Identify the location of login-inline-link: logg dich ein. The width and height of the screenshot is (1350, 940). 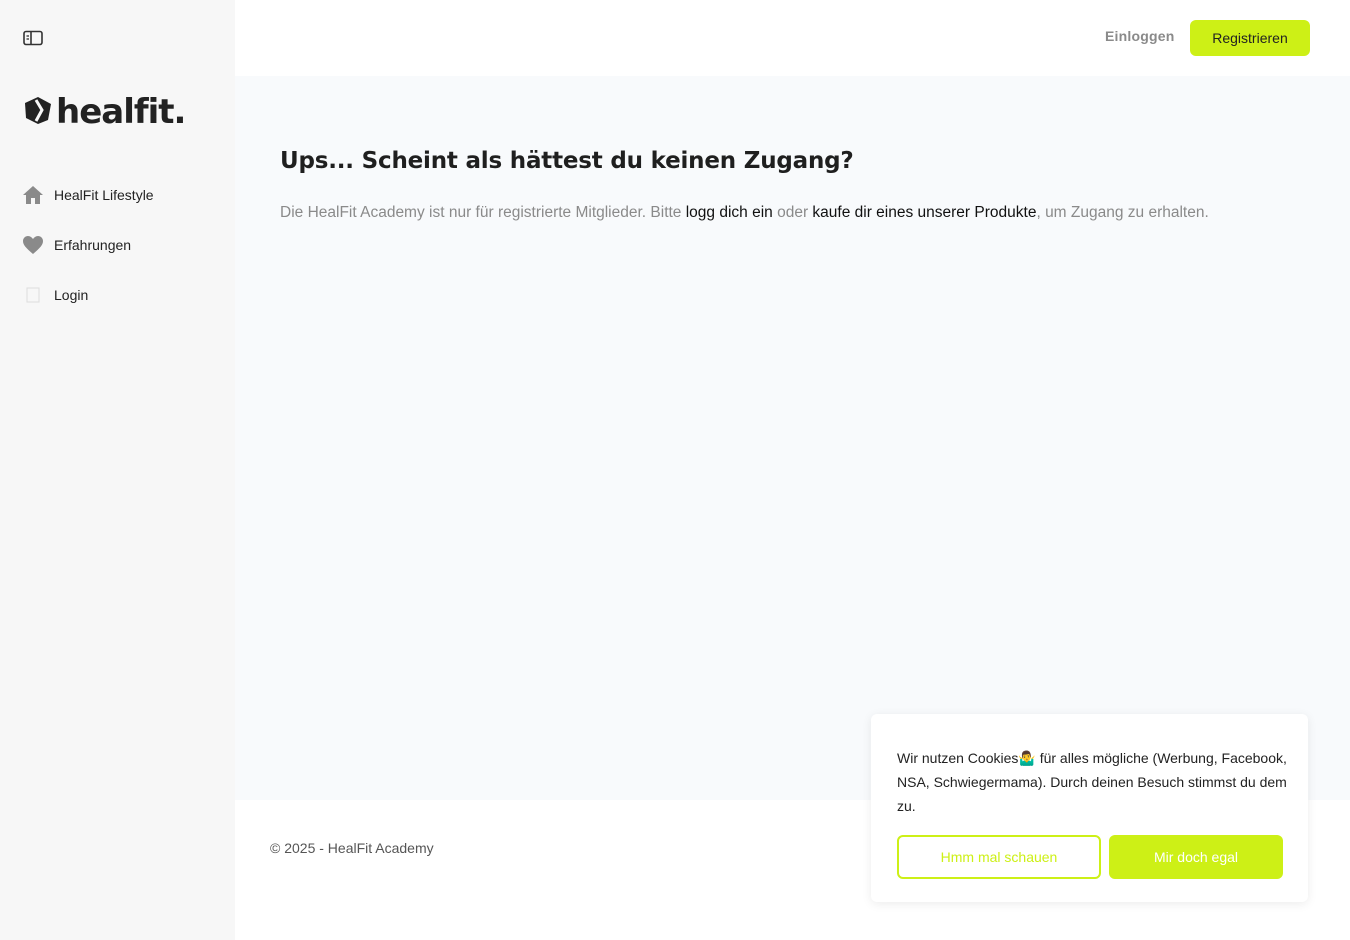
(729, 212).